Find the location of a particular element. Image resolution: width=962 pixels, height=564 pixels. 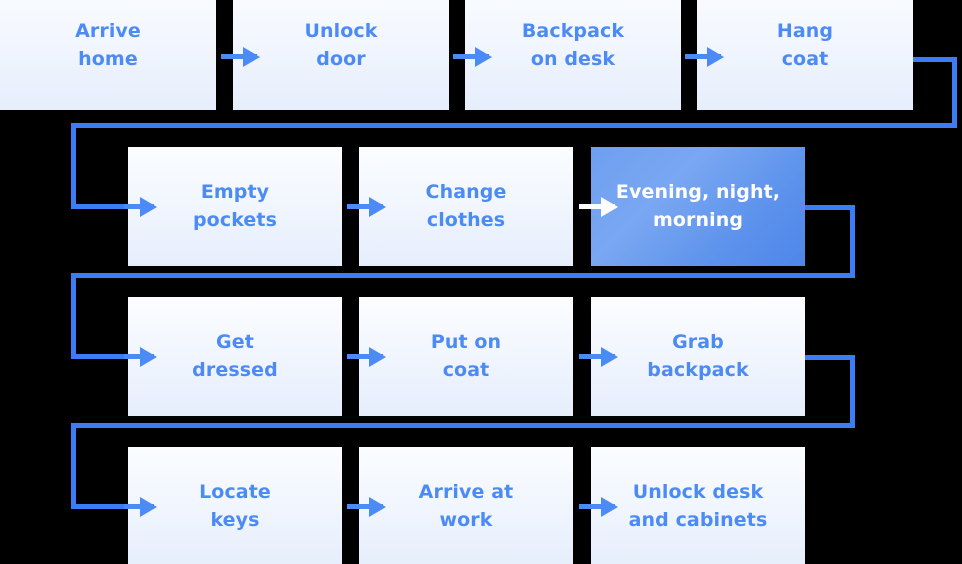

node-label: Put on coat is located at coordinates (466, 355).